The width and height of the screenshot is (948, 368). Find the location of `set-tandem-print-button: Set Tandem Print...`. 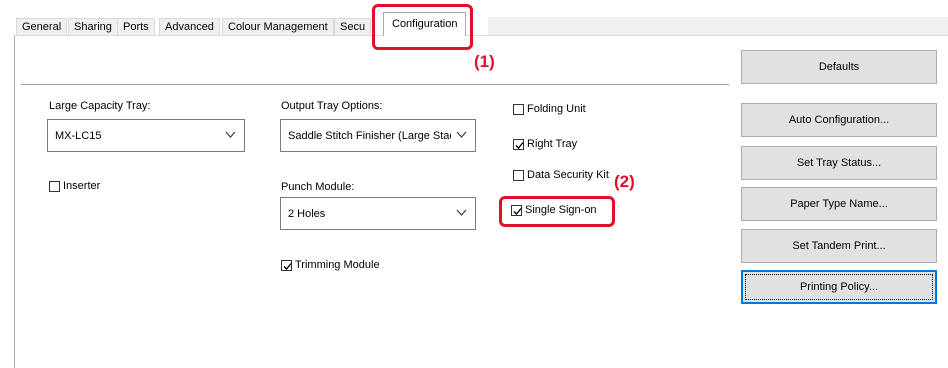

set-tandem-print-button: Set Tandem Print... is located at coordinates (839, 246).